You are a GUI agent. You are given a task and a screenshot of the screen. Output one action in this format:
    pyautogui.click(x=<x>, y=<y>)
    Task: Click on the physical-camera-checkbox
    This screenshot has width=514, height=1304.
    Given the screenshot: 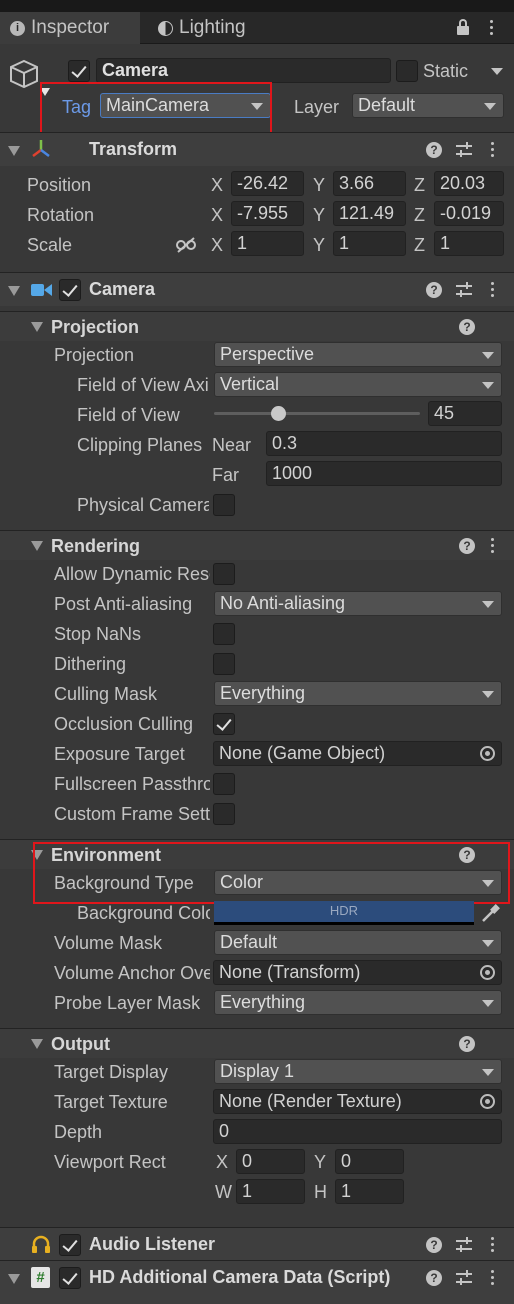 What is the action you would take?
    pyautogui.click(x=224, y=505)
    